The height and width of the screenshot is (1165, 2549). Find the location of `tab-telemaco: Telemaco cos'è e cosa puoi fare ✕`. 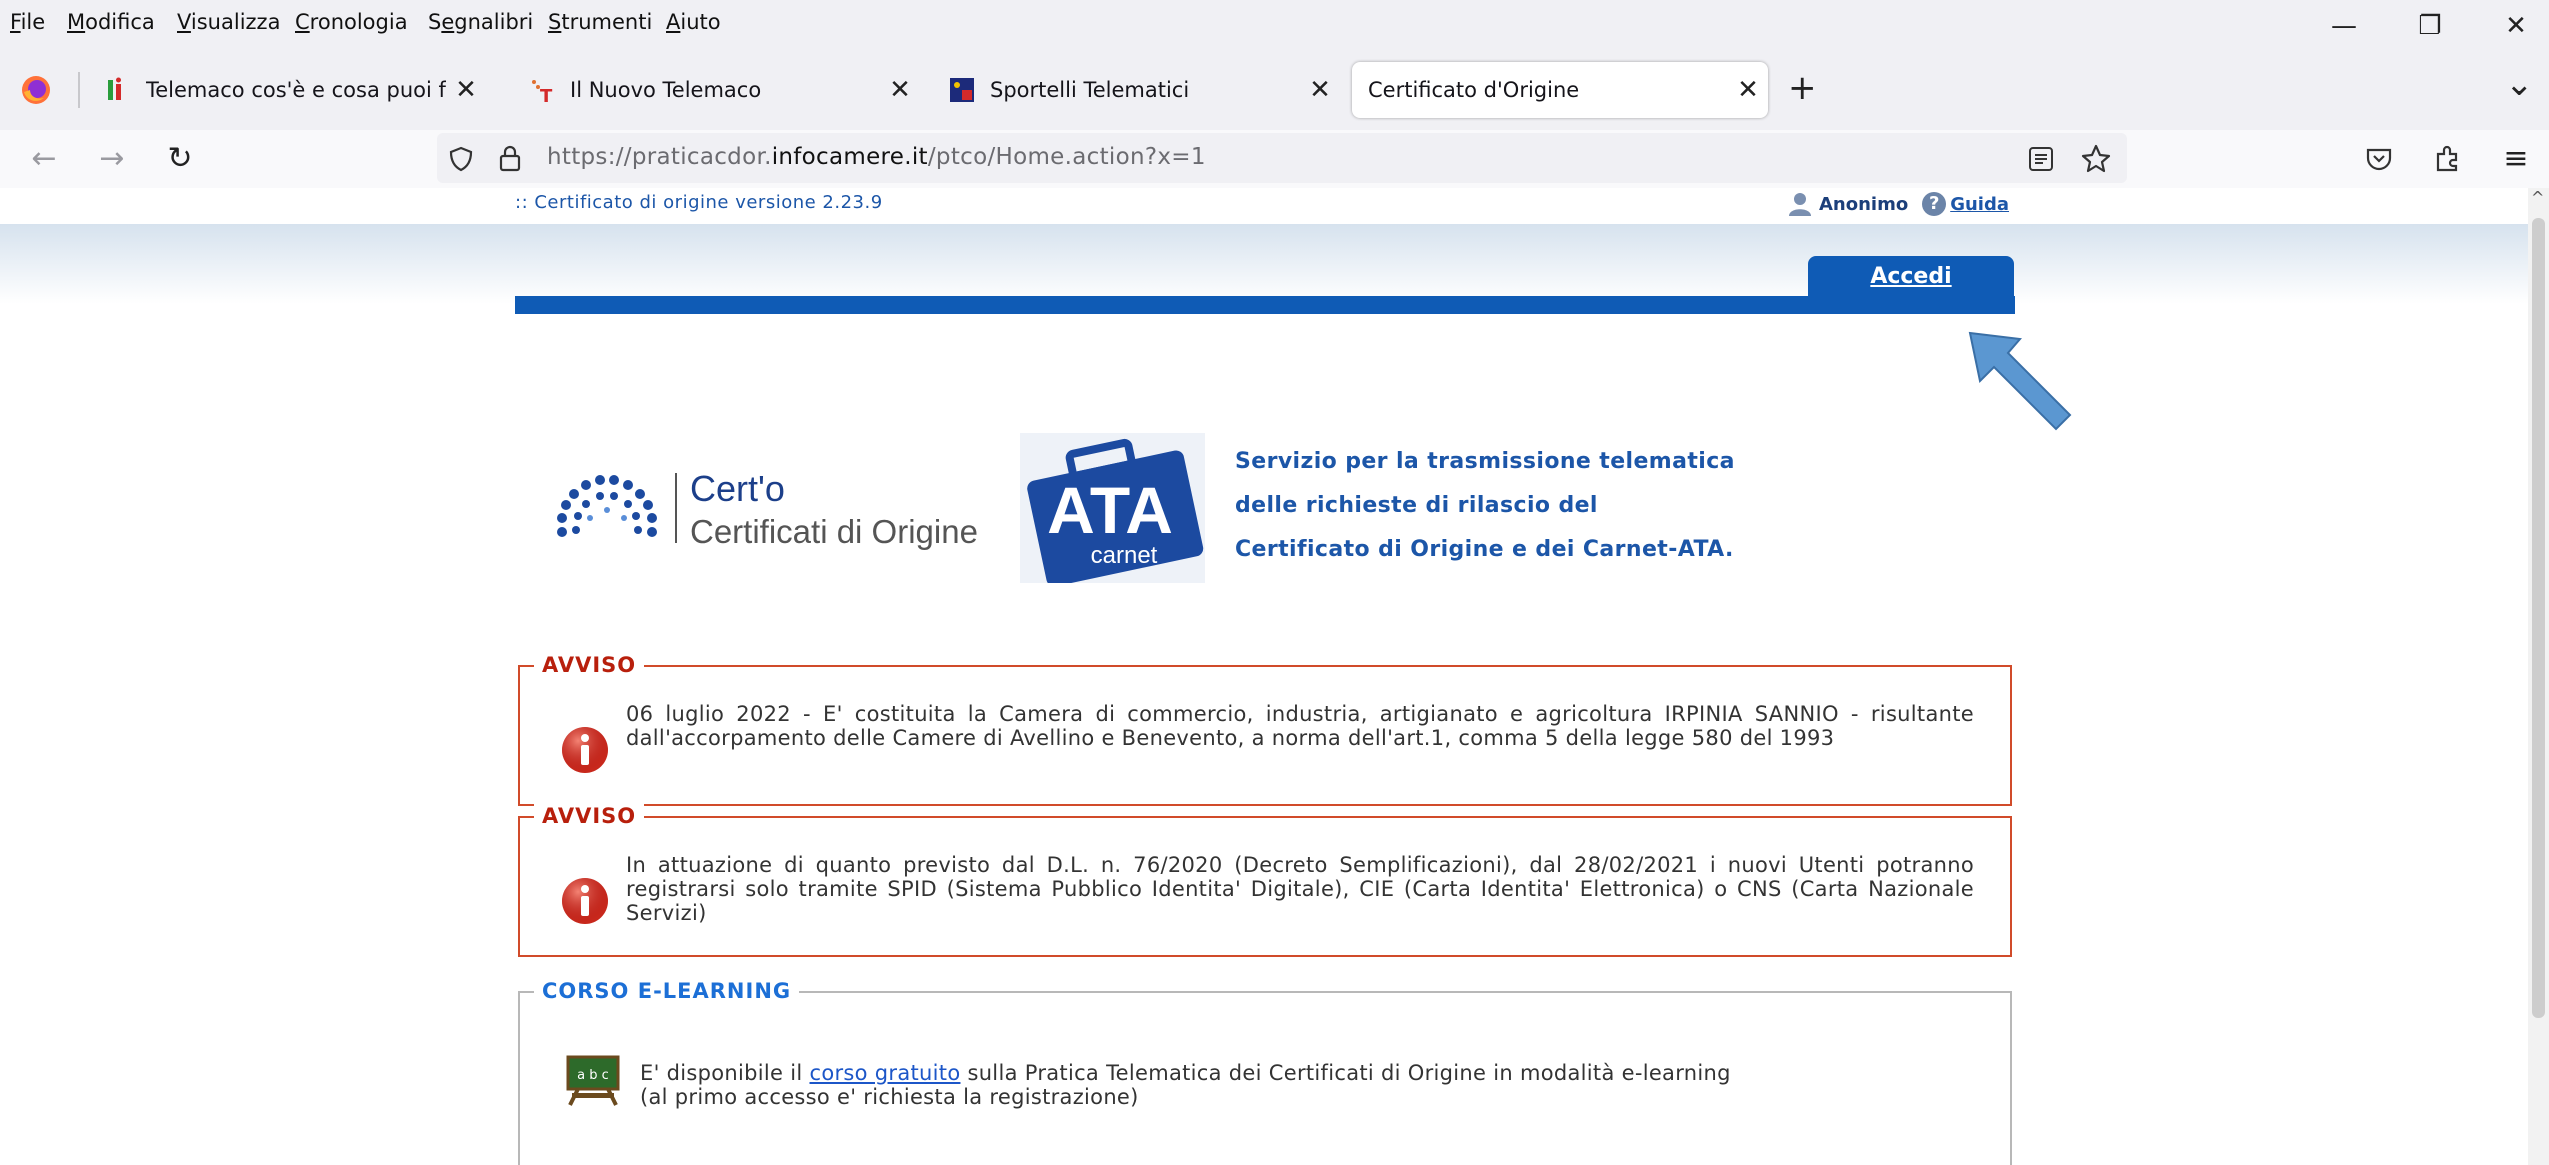

tab-telemaco: Telemaco cos'è e cosa puoi fare ✕ is located at coordinates (286, 90).